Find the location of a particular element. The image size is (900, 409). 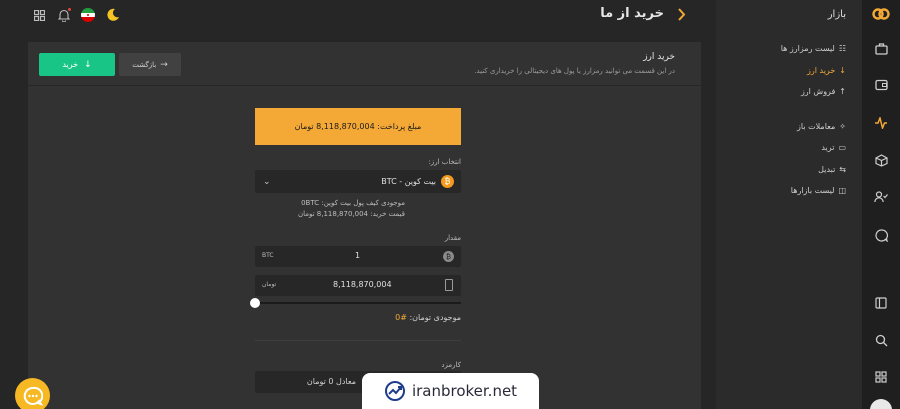

chevron-right-icon is located at coordinates (681, 14).